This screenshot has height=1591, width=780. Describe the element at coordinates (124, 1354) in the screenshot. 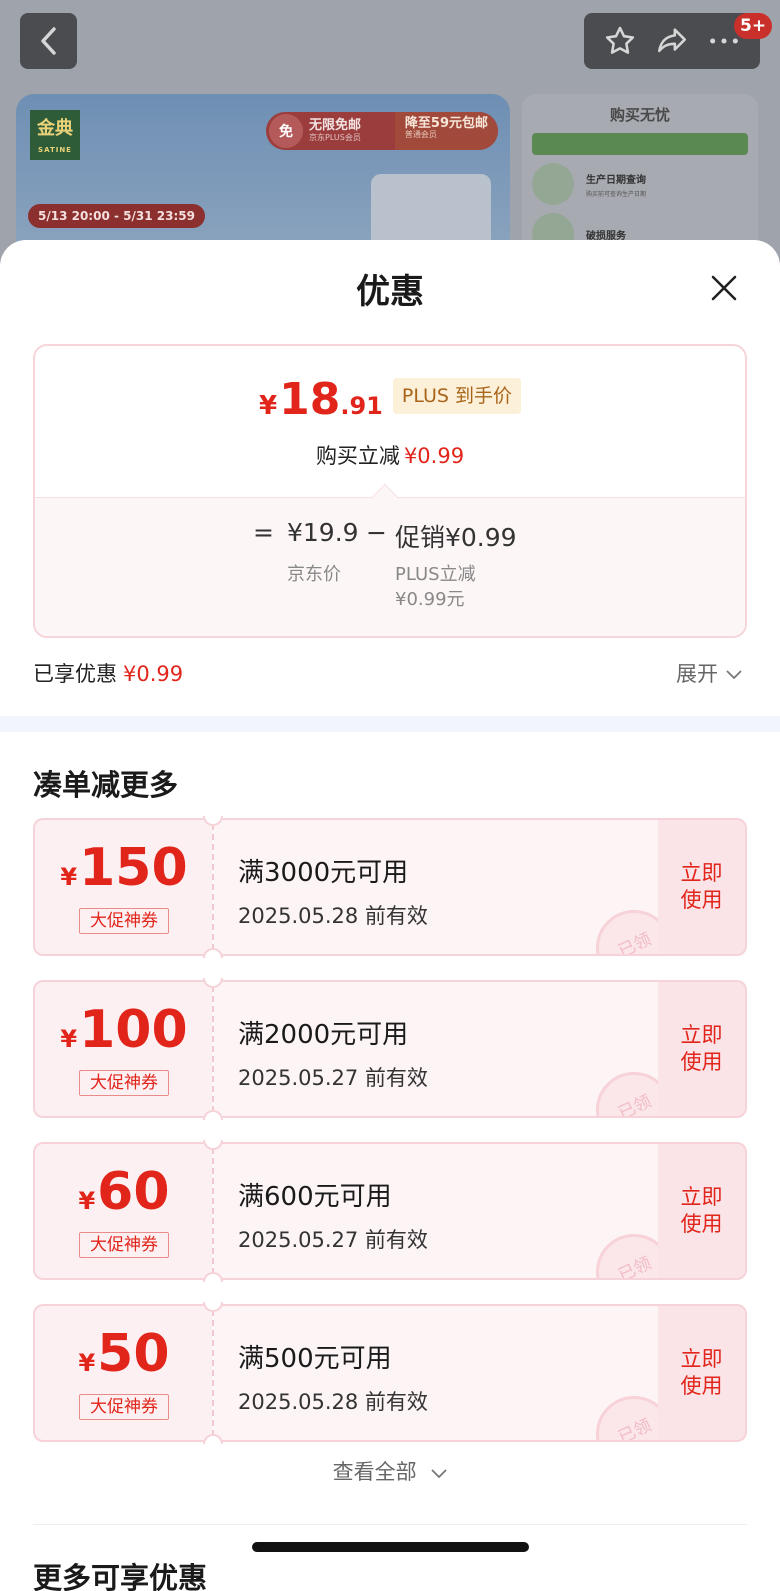

I see `coupon-amount: ¥50` at that location.